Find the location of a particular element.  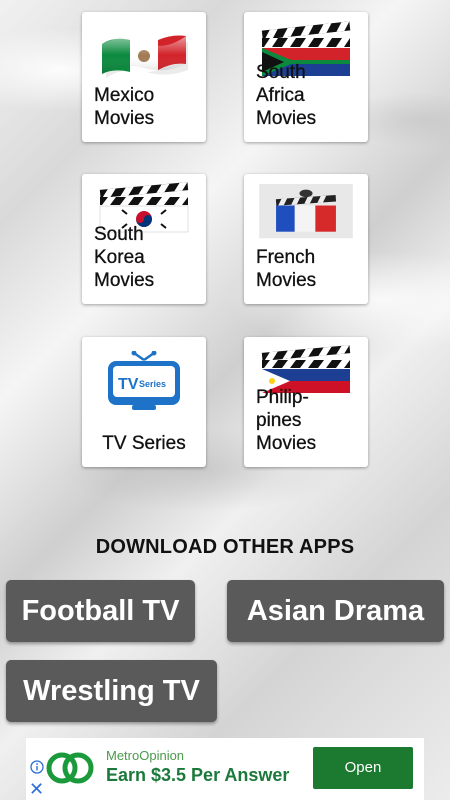

card-philippines-movies: Philip- pines Movies is located at coordinates (306, 402).